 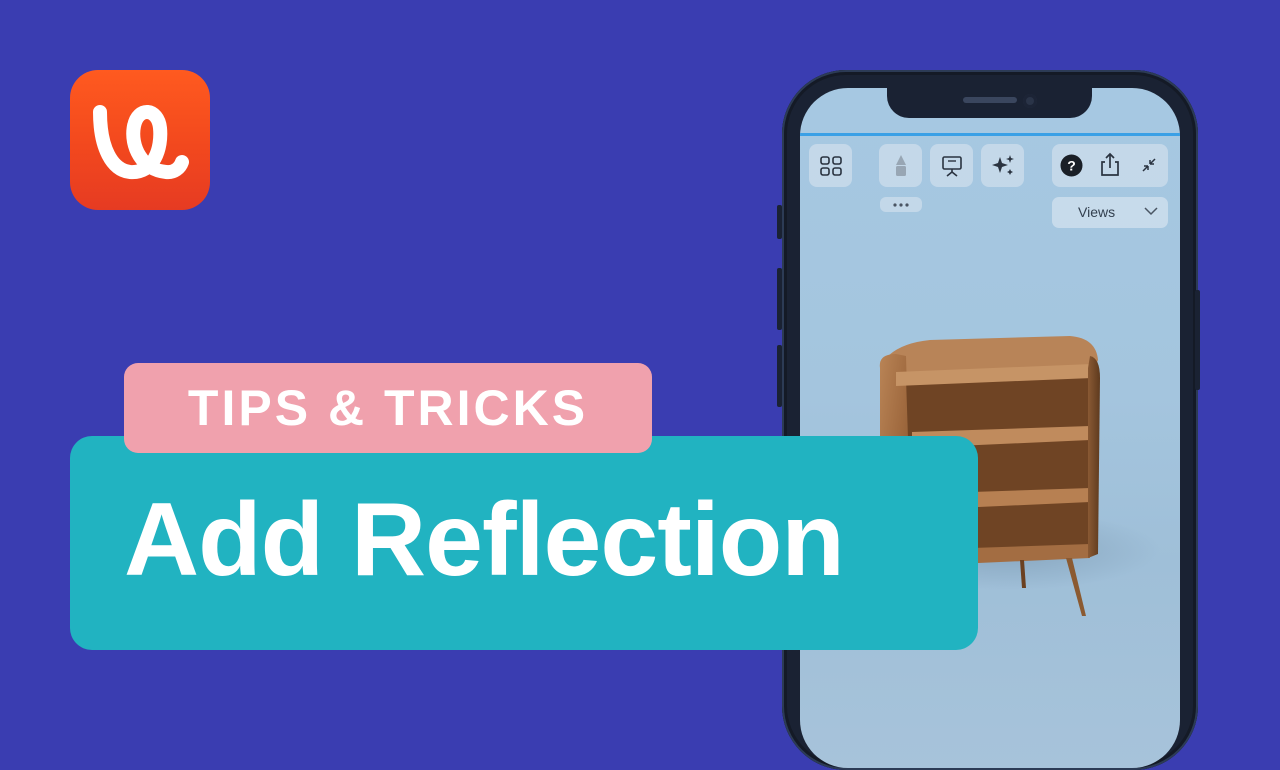 I want to click on help-button: ?, so click(x=1071, y=165).